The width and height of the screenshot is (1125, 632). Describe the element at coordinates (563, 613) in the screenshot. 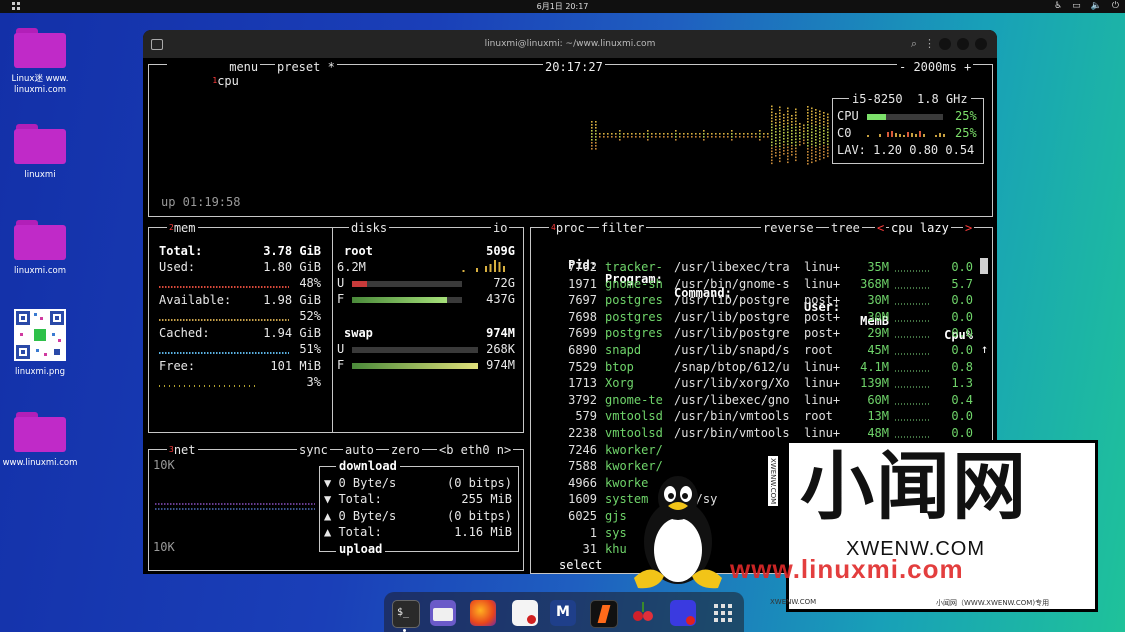

I see `metasploit-app-icon: M` at that location.